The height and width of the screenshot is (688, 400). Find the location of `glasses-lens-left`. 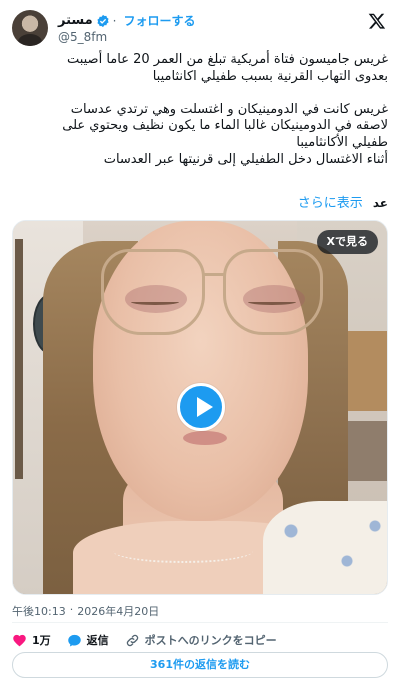

glasses-lens-left is located at coordinates (153, 292).